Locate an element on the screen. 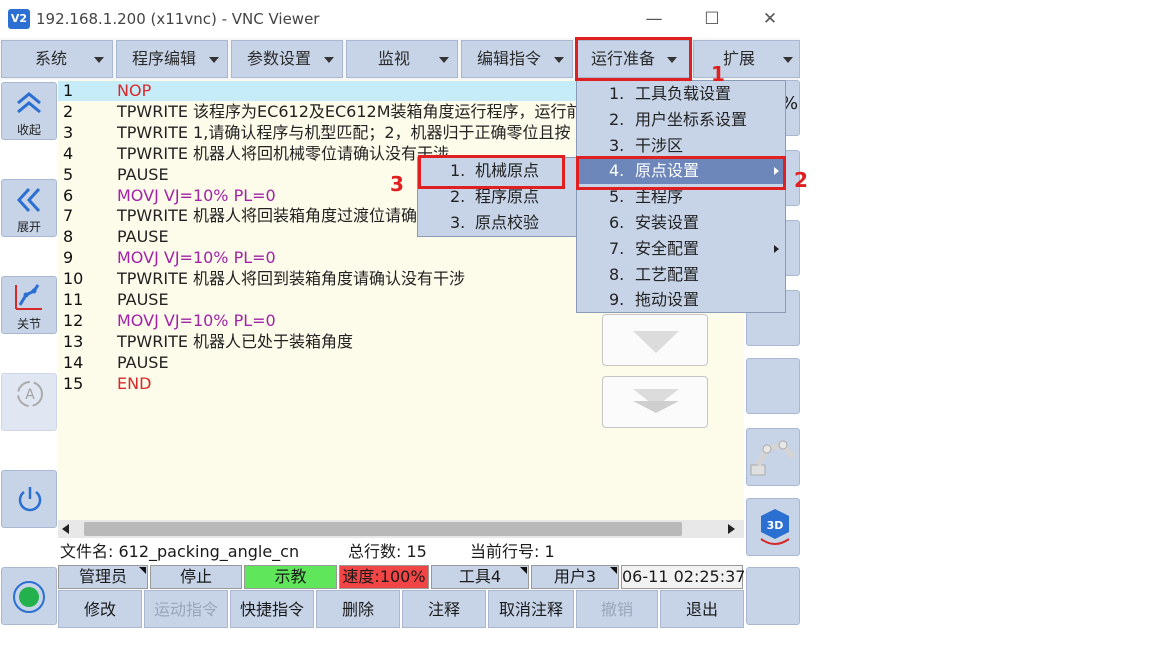 The height and width of the screenshot is (648, 1152). code-line: TPWRITE 该程序为EC612及EC612M装箱角度运行程序，运行前 is located at coordinates (350, 112).